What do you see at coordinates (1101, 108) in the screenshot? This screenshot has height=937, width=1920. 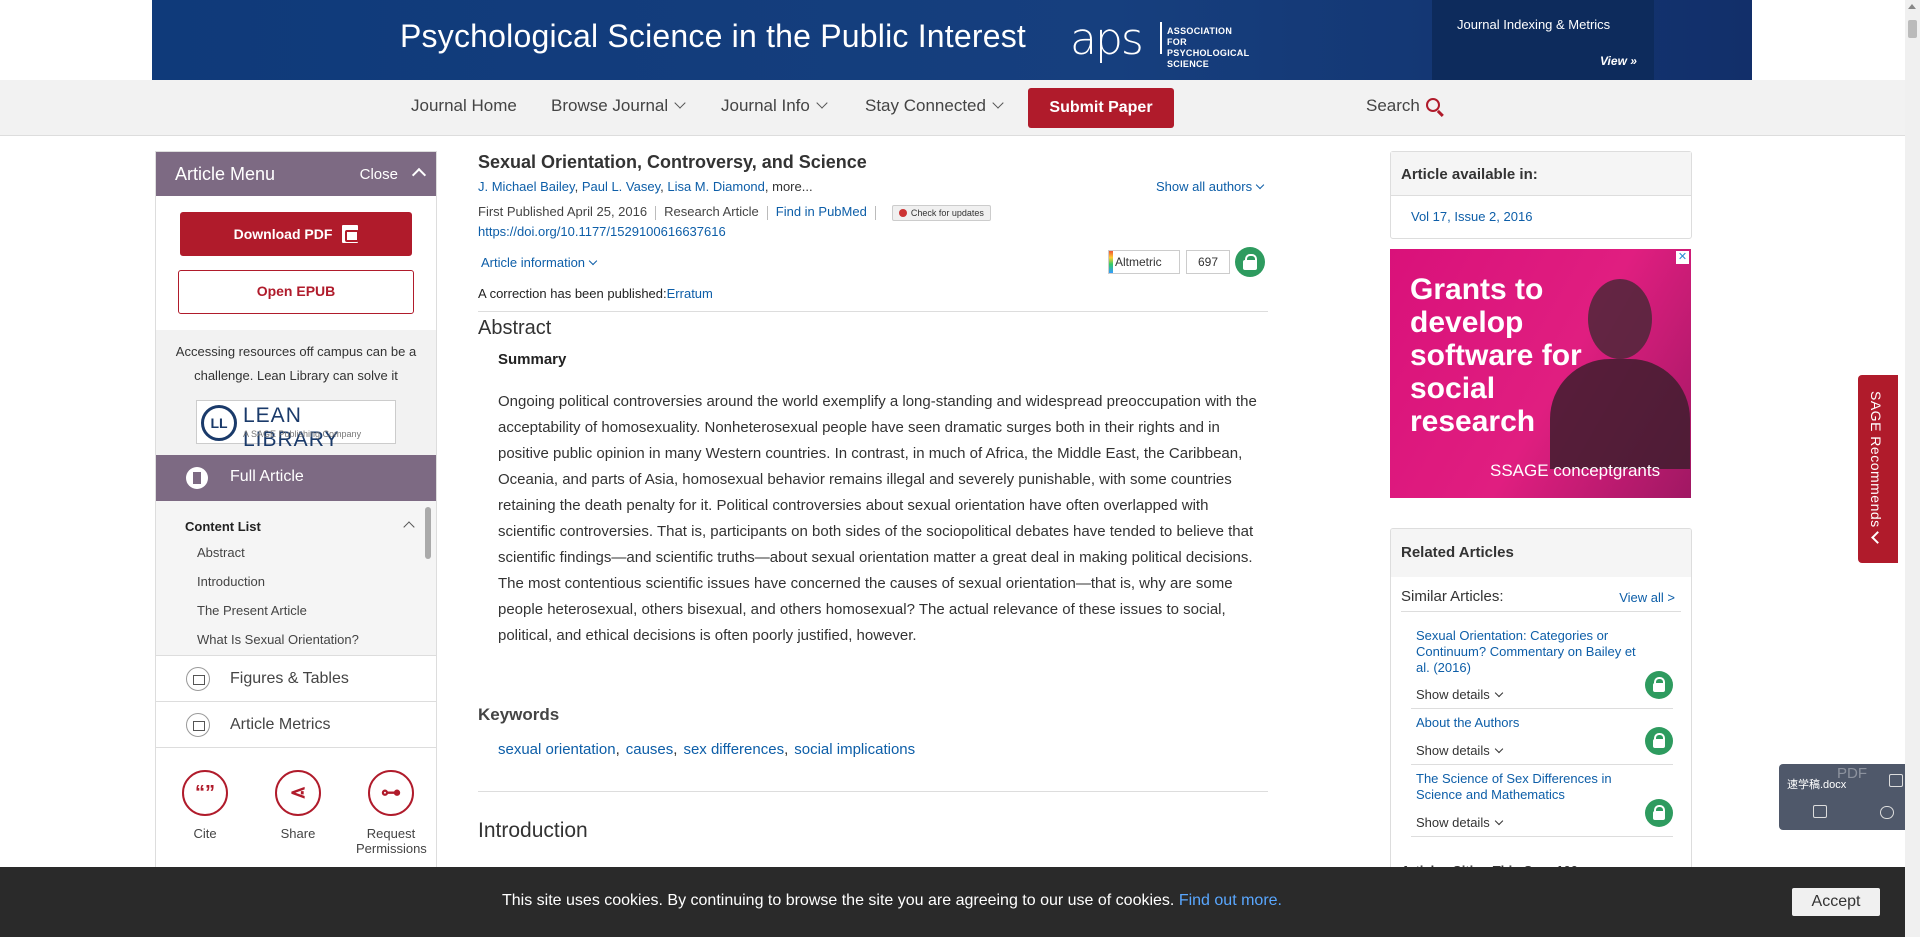 I see `submit-paper-button: Submit Paper` at bounding box center [1101, 108].